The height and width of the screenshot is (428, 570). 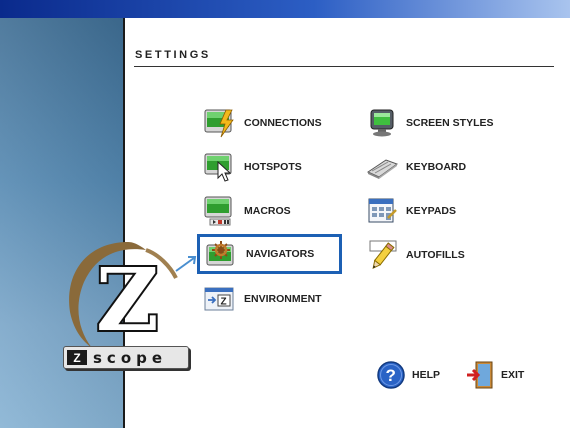 What do you see at coordinates (426, 375) in the screenshot?
I see `help-label: HELP` at bounding box center [426, 375].